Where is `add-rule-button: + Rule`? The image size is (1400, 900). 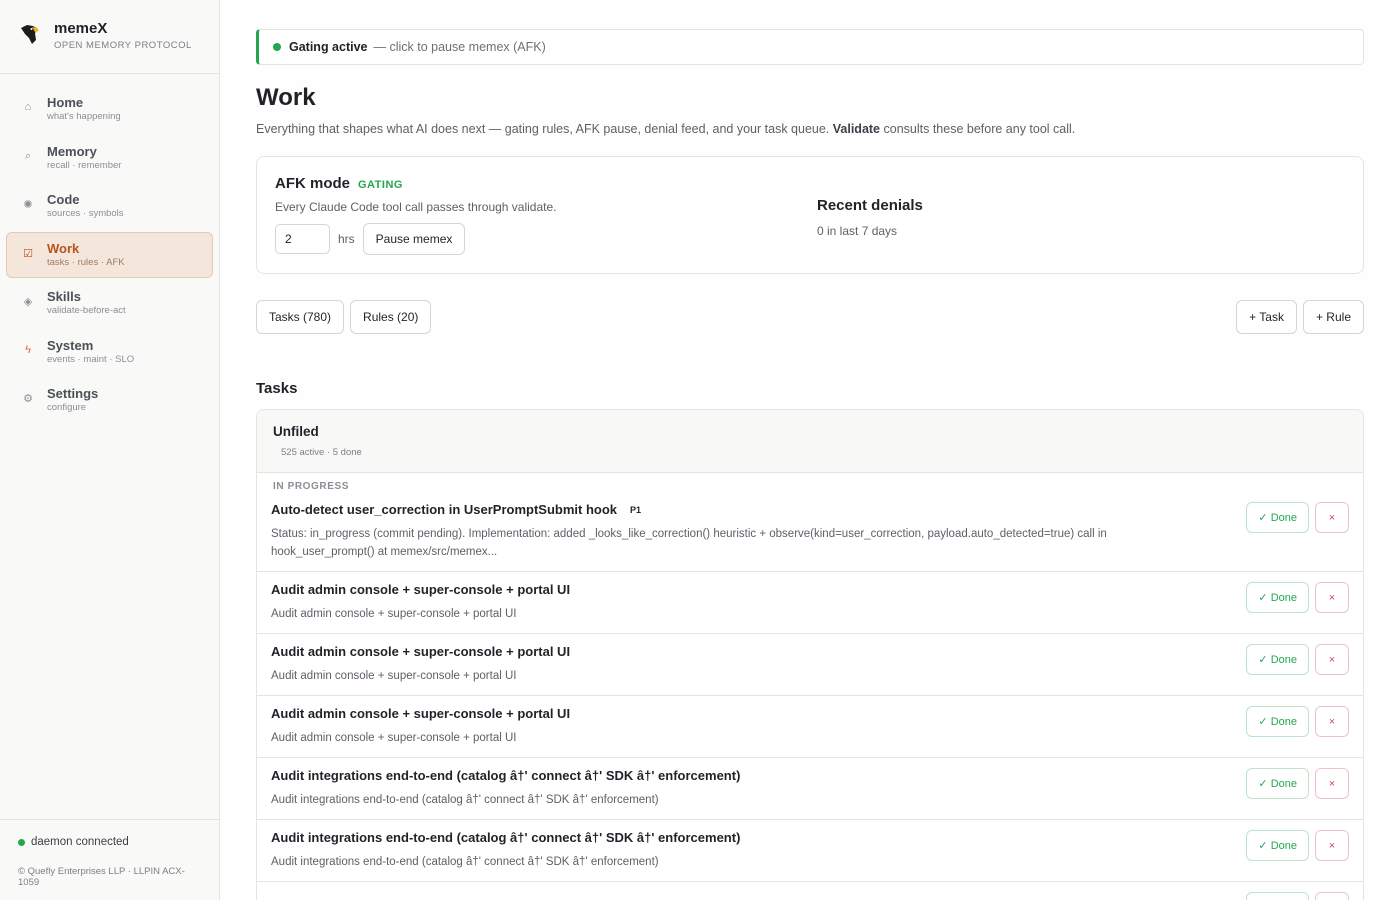 add-rule-button: + Rule is located at coordinates (1333, 317).